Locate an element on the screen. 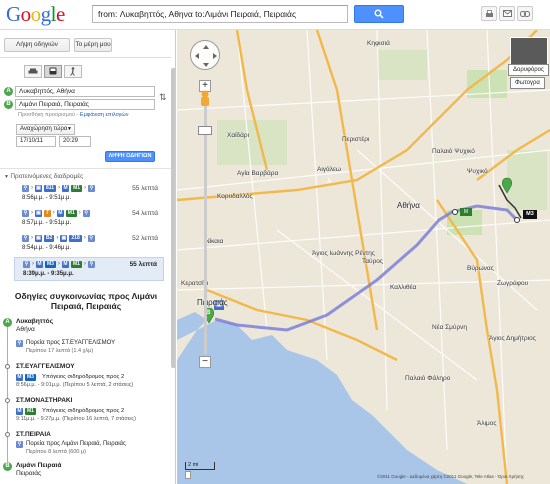 The image size is (550, 484). map-label: Ταύρος is located at coordinates (373, 261).